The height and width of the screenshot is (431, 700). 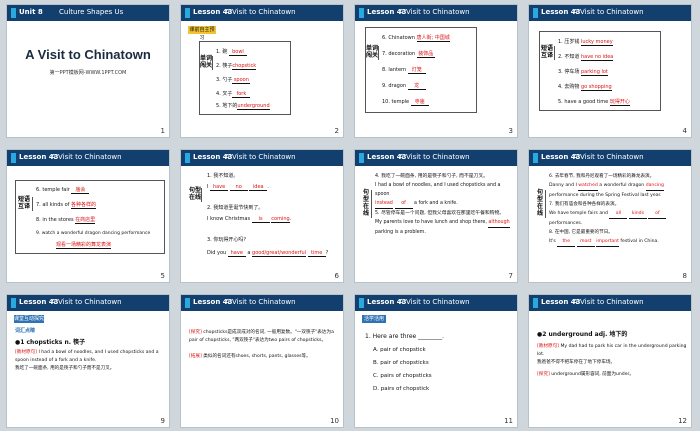 I want to click on item-answer: 唐人街; 中国城, so click(x=433, y=38).